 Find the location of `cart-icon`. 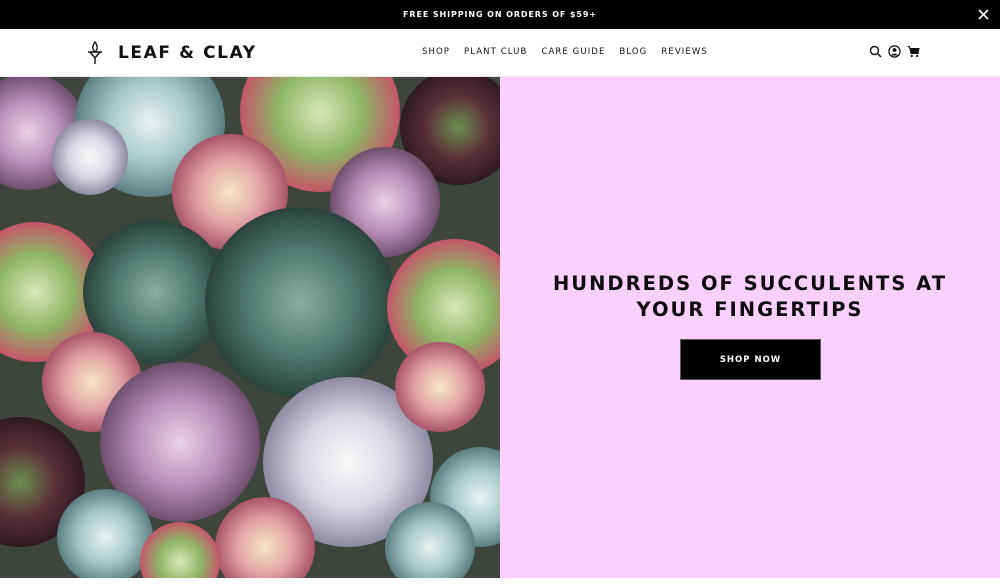

cart-icon is located at coordinates (913, 51).